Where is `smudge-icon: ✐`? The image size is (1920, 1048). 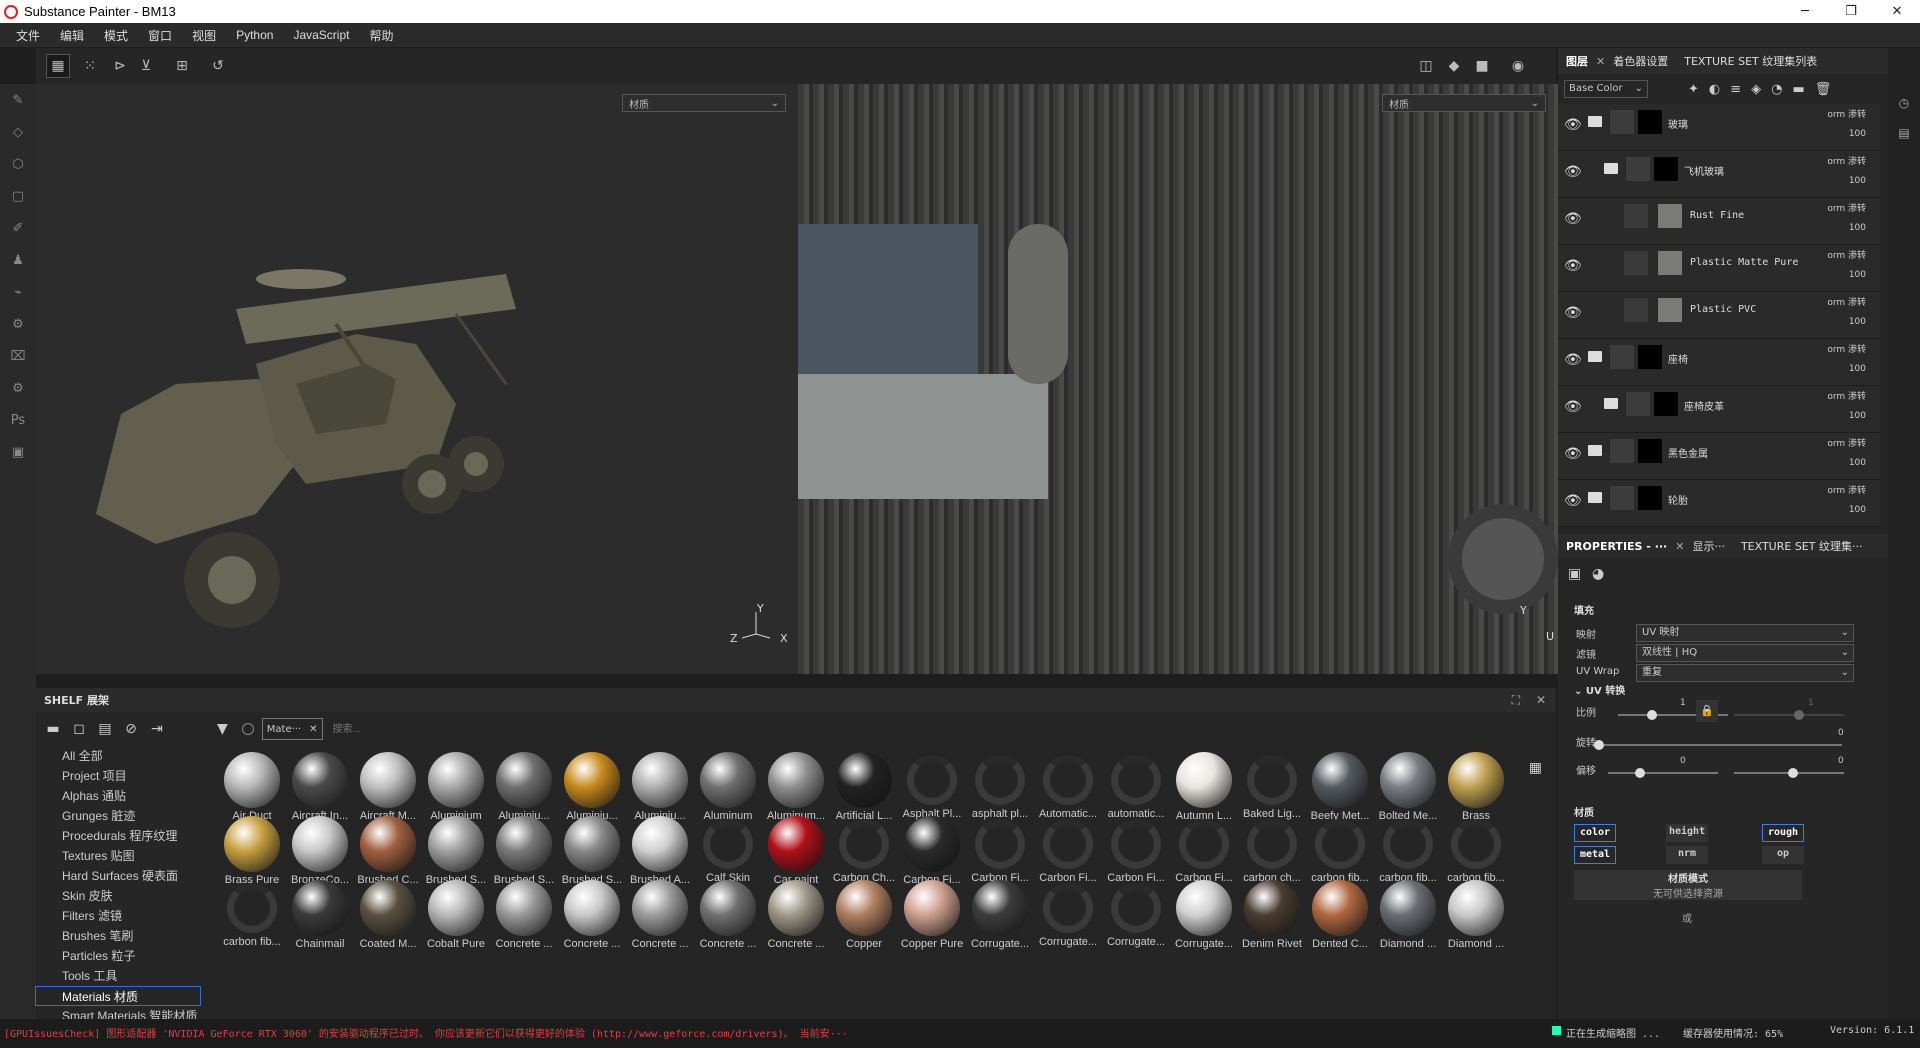 smudge-icon: ✐ is located at coordinates (18, 228).